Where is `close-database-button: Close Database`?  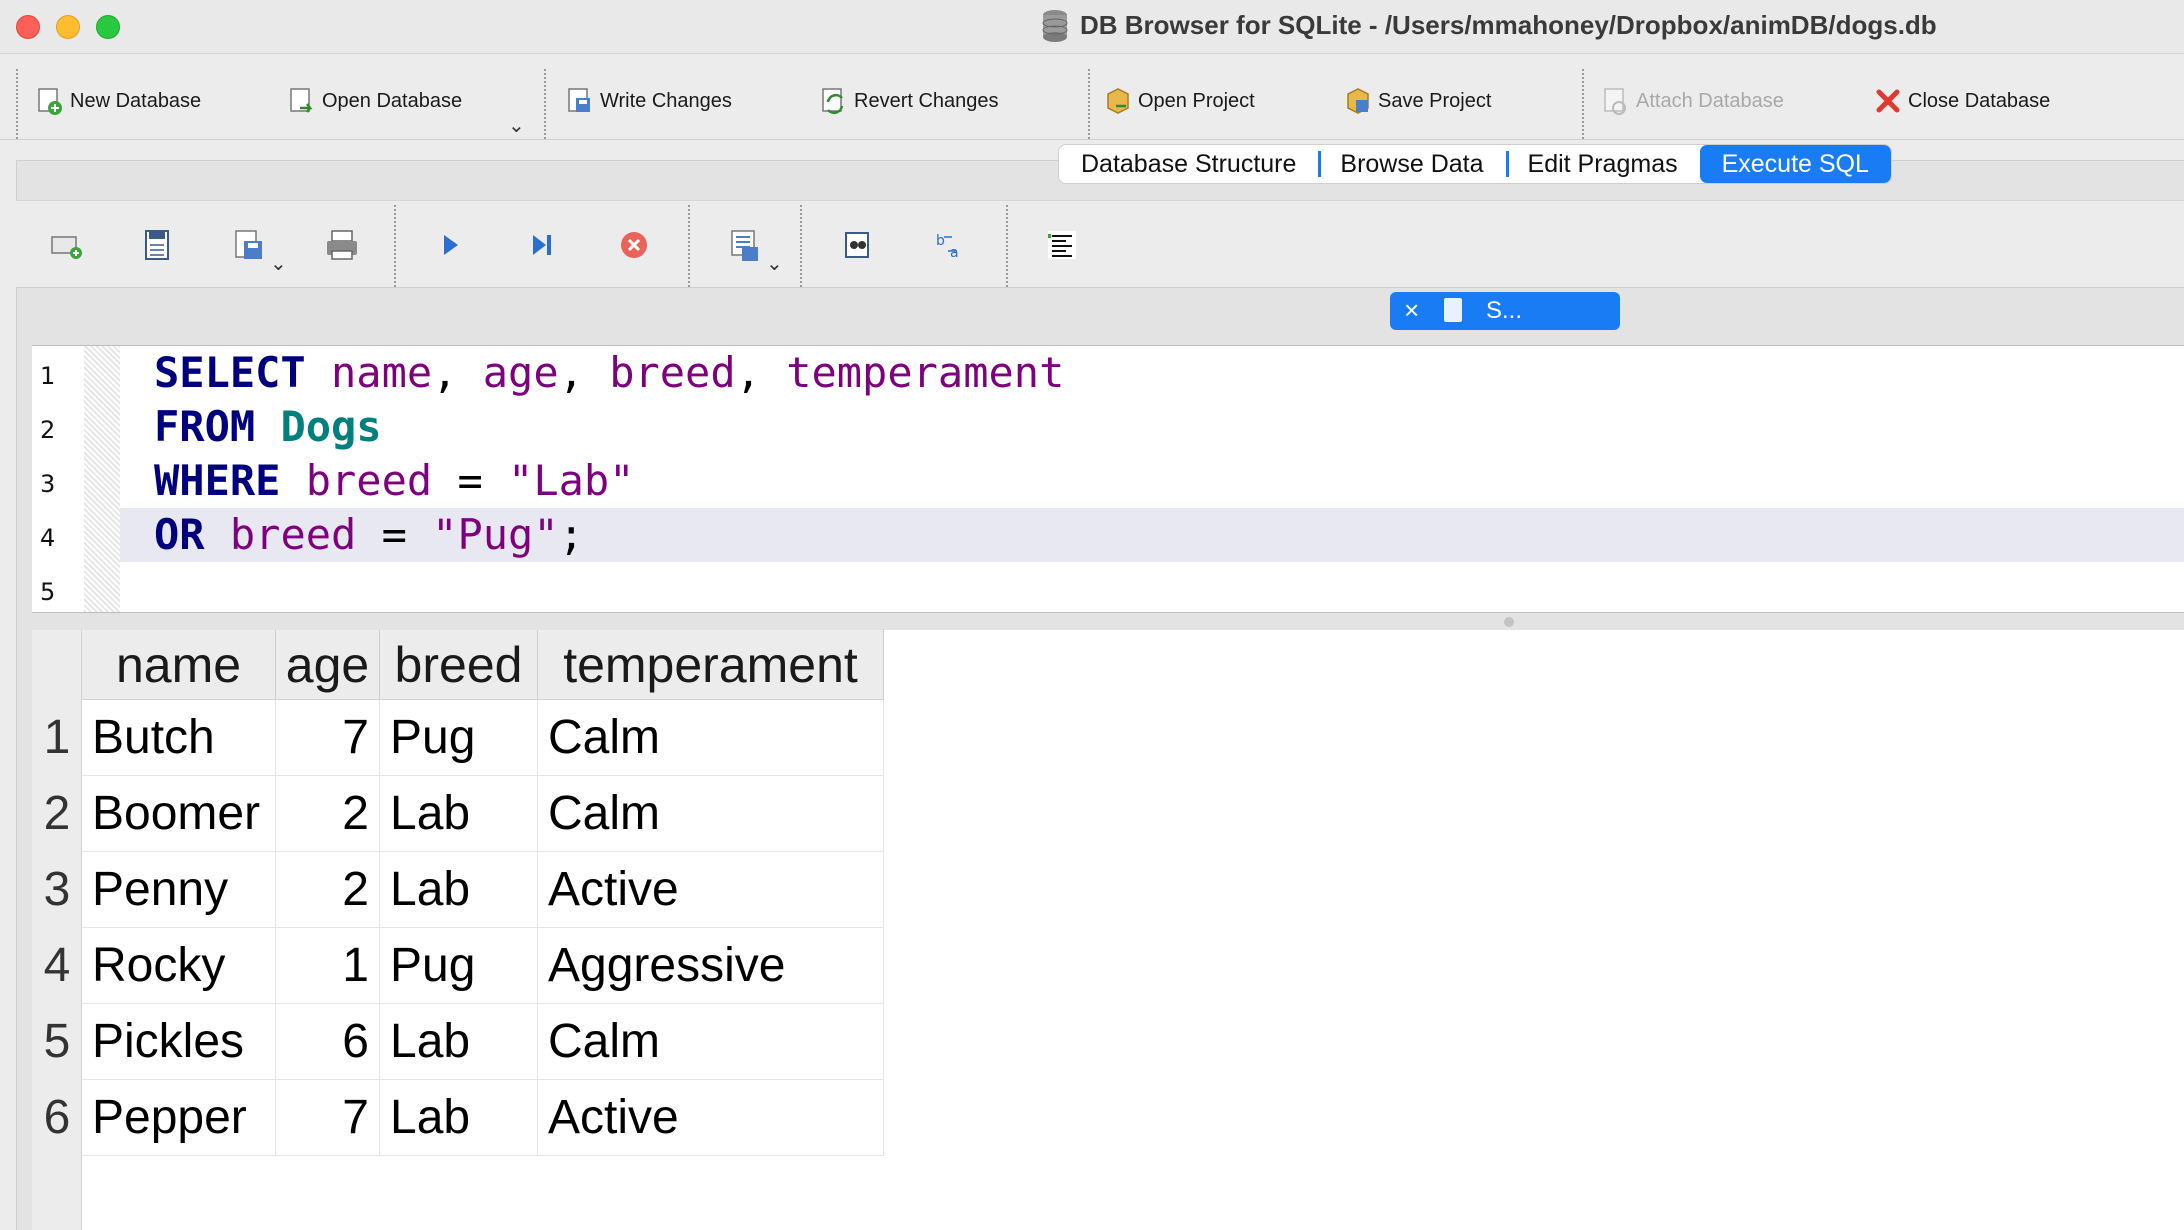
close-database-button: Close Database is located at coordinates (1962, 101).